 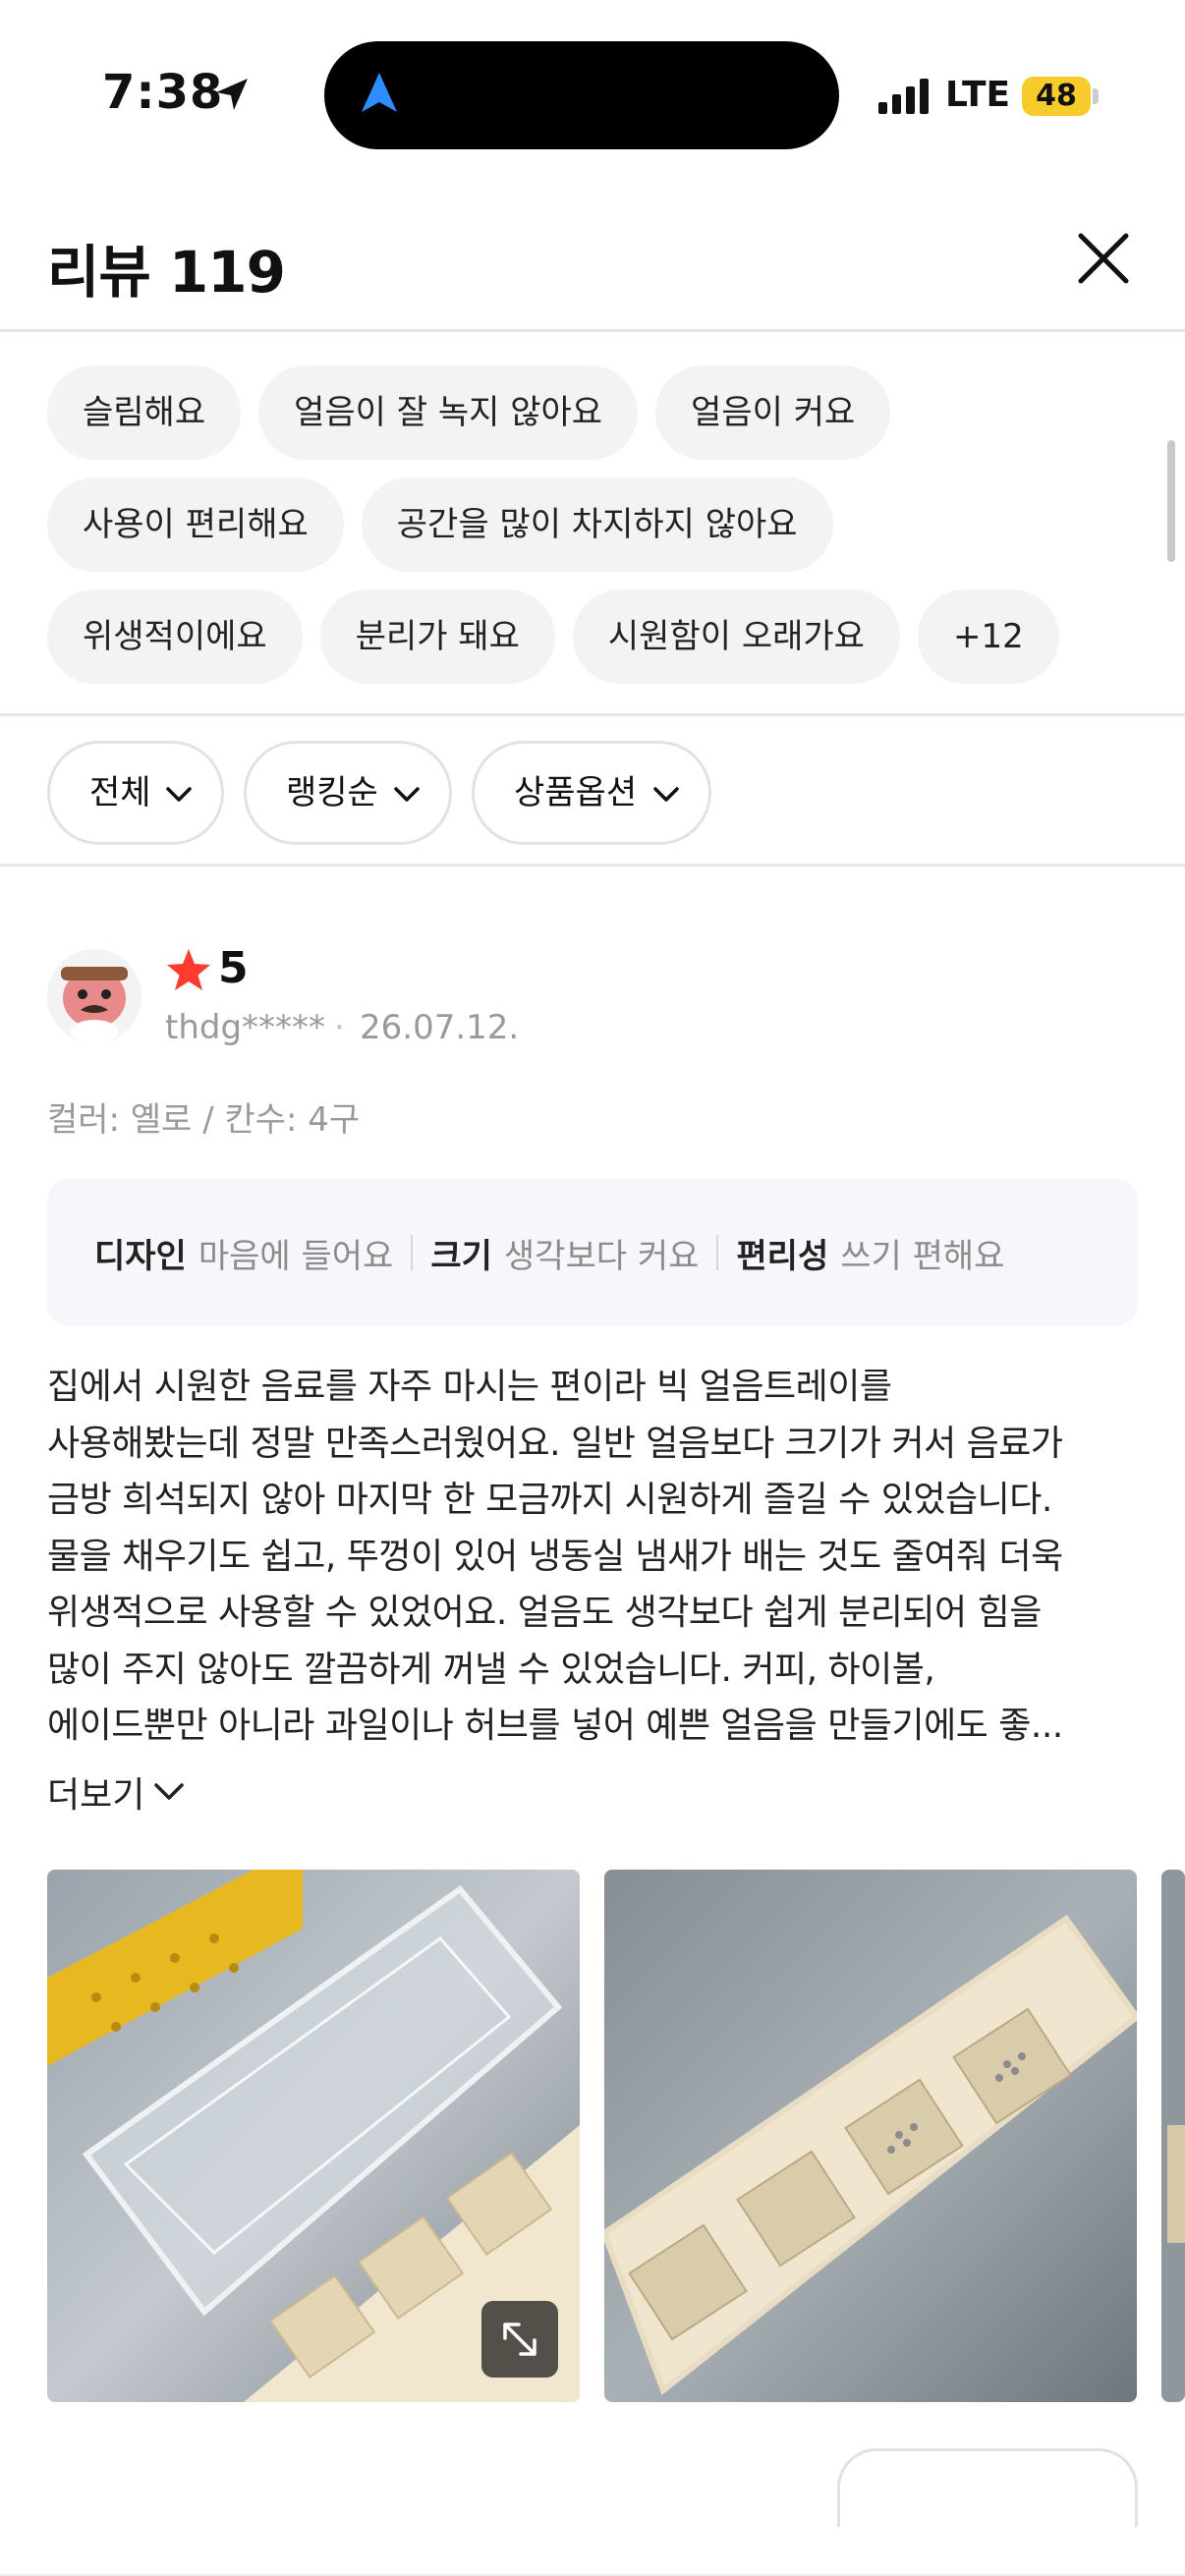 I want to click on more-tags-chip: +12, so click(x=988, y=636).